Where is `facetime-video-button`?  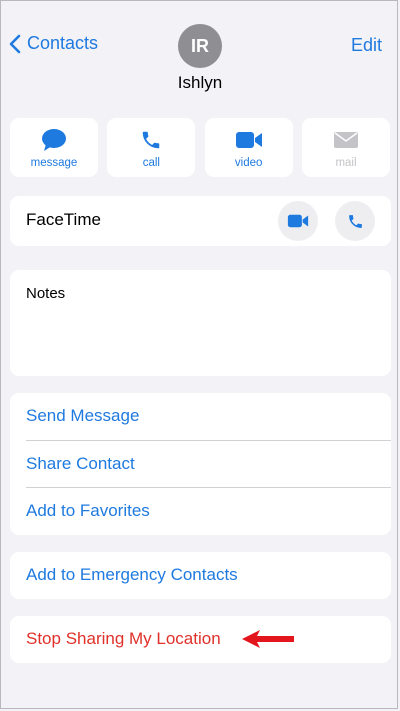 facetime-video-button is located at coordinates (298, 221).